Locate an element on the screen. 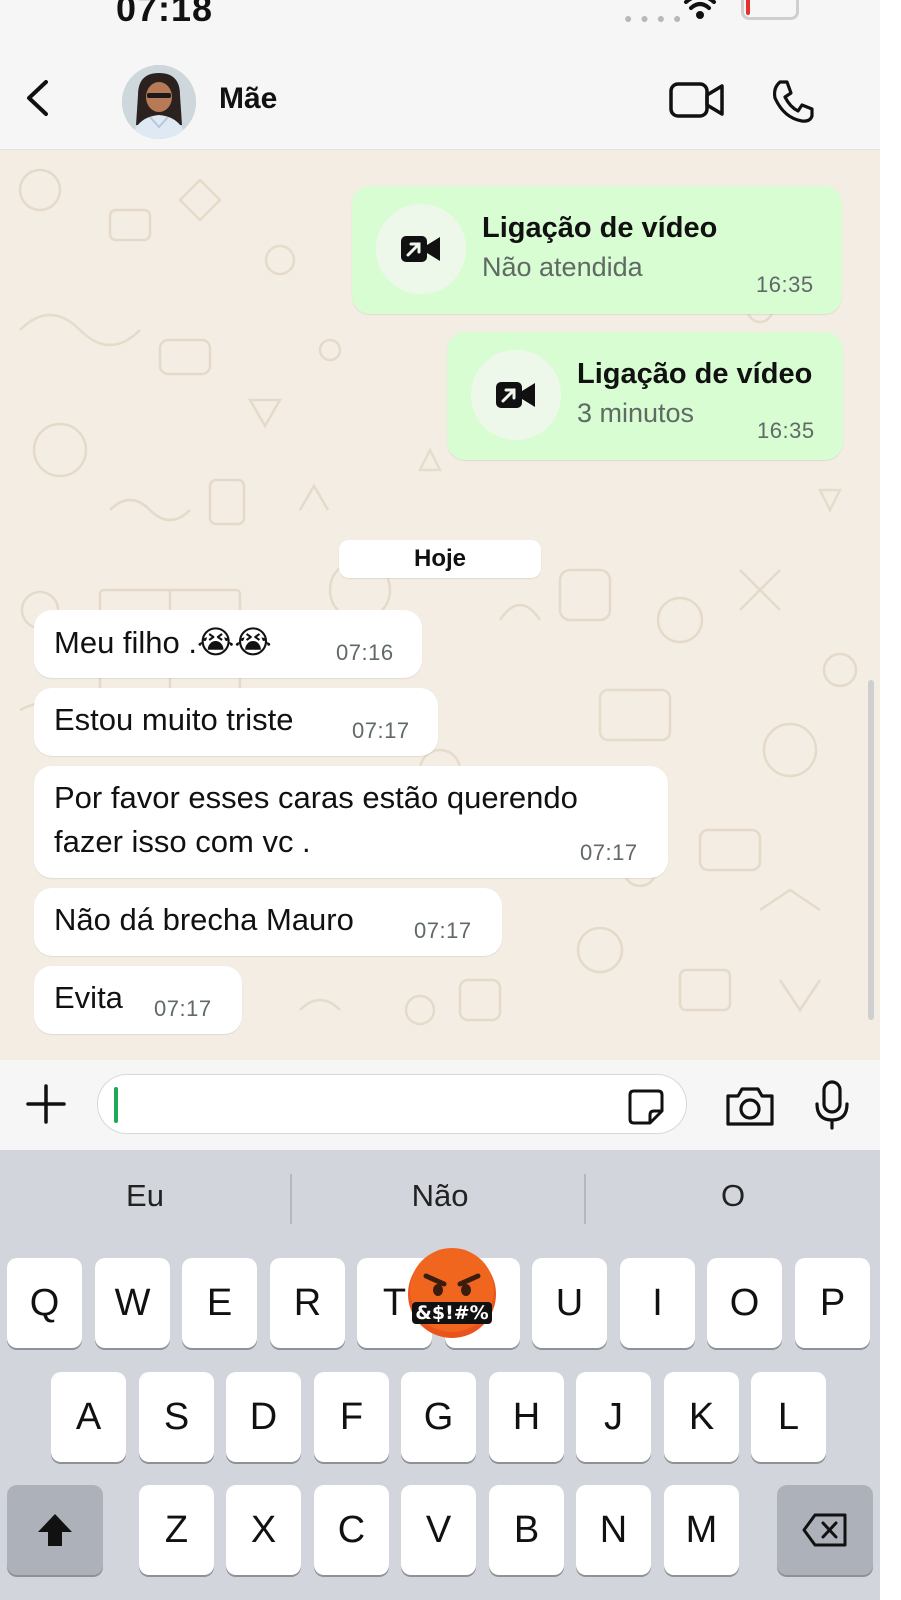 This screenshot has height=1600, width=901. call-duration: 3 minutos is located at coordinates (636, 413).